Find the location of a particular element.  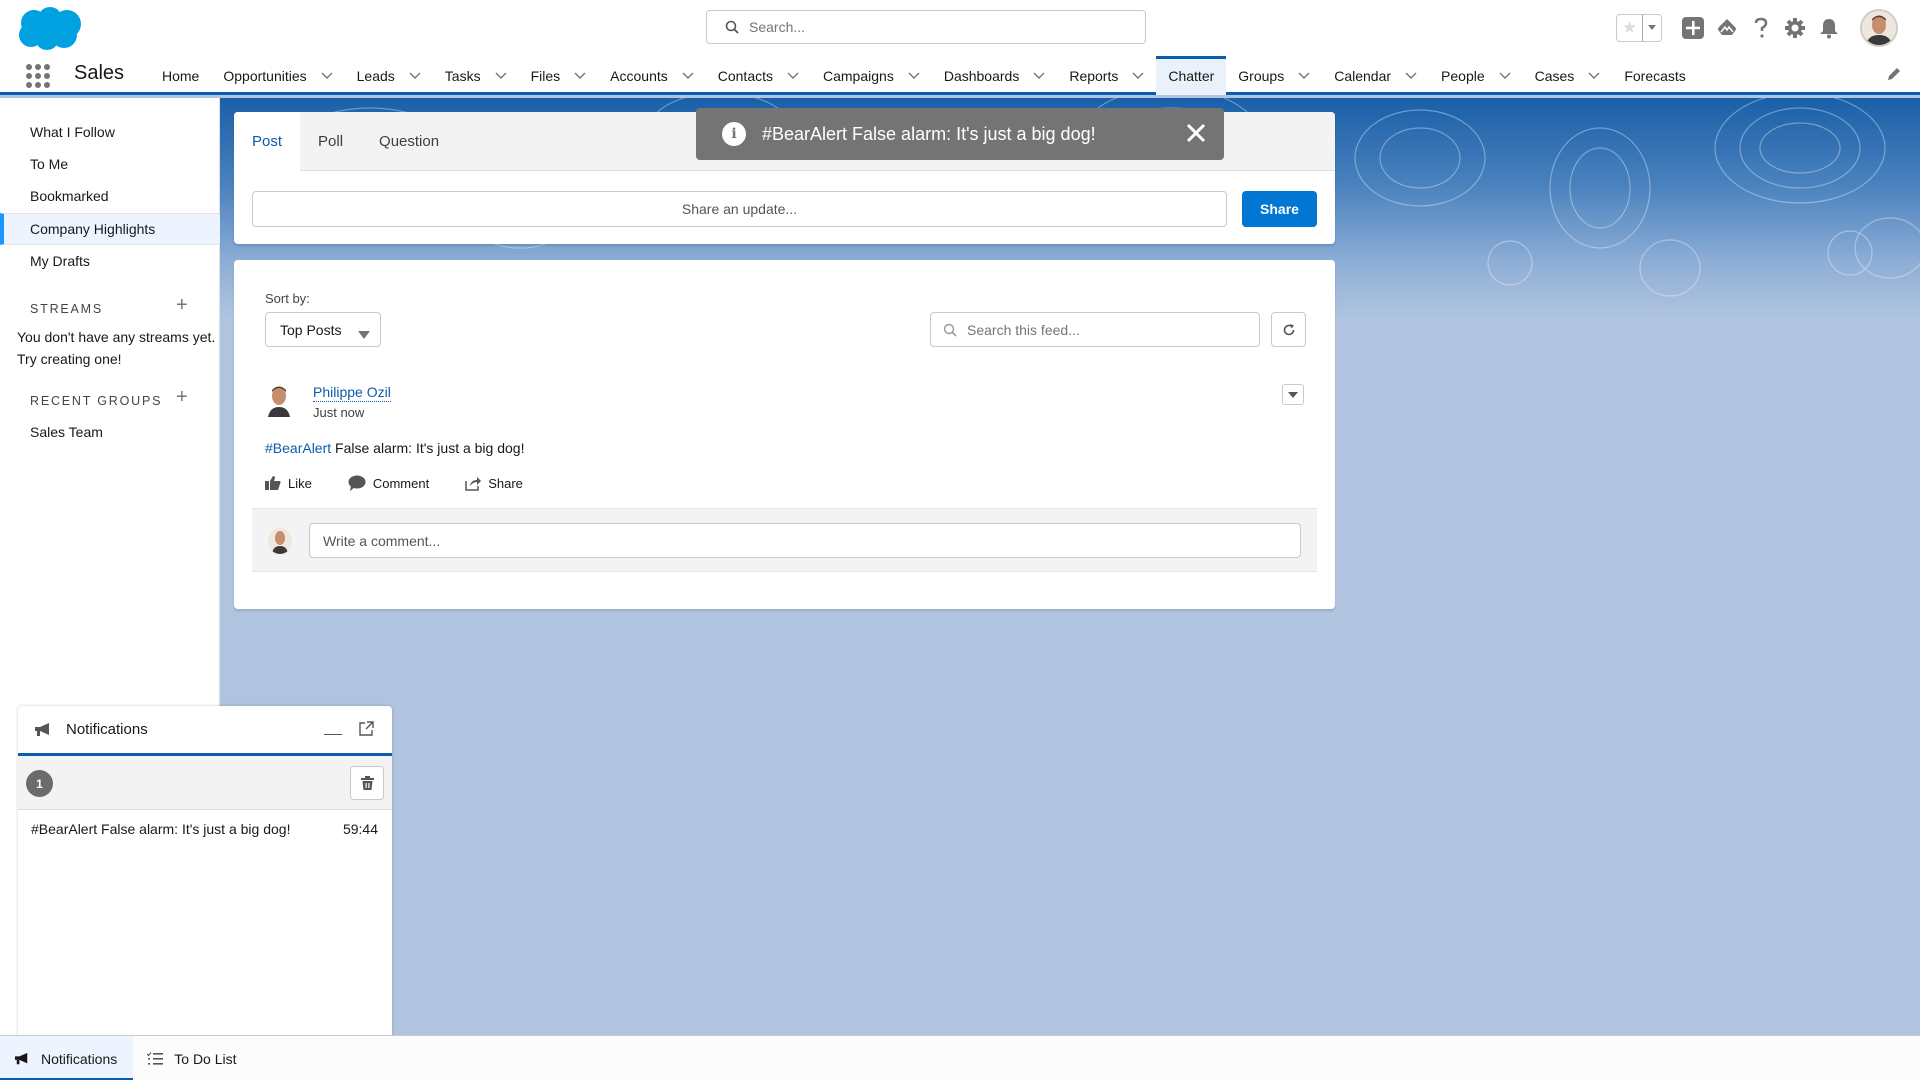

like-button: Like is located at coordinates (288, 483).